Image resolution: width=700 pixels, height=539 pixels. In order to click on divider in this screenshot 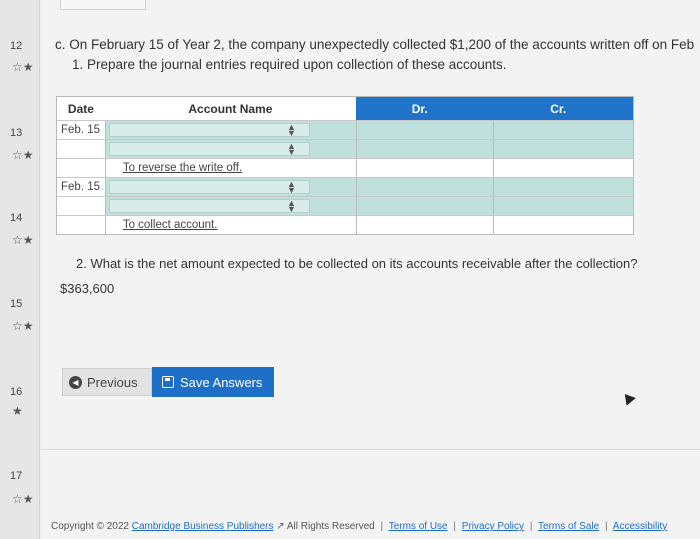, I will do `click(370, 449)`.